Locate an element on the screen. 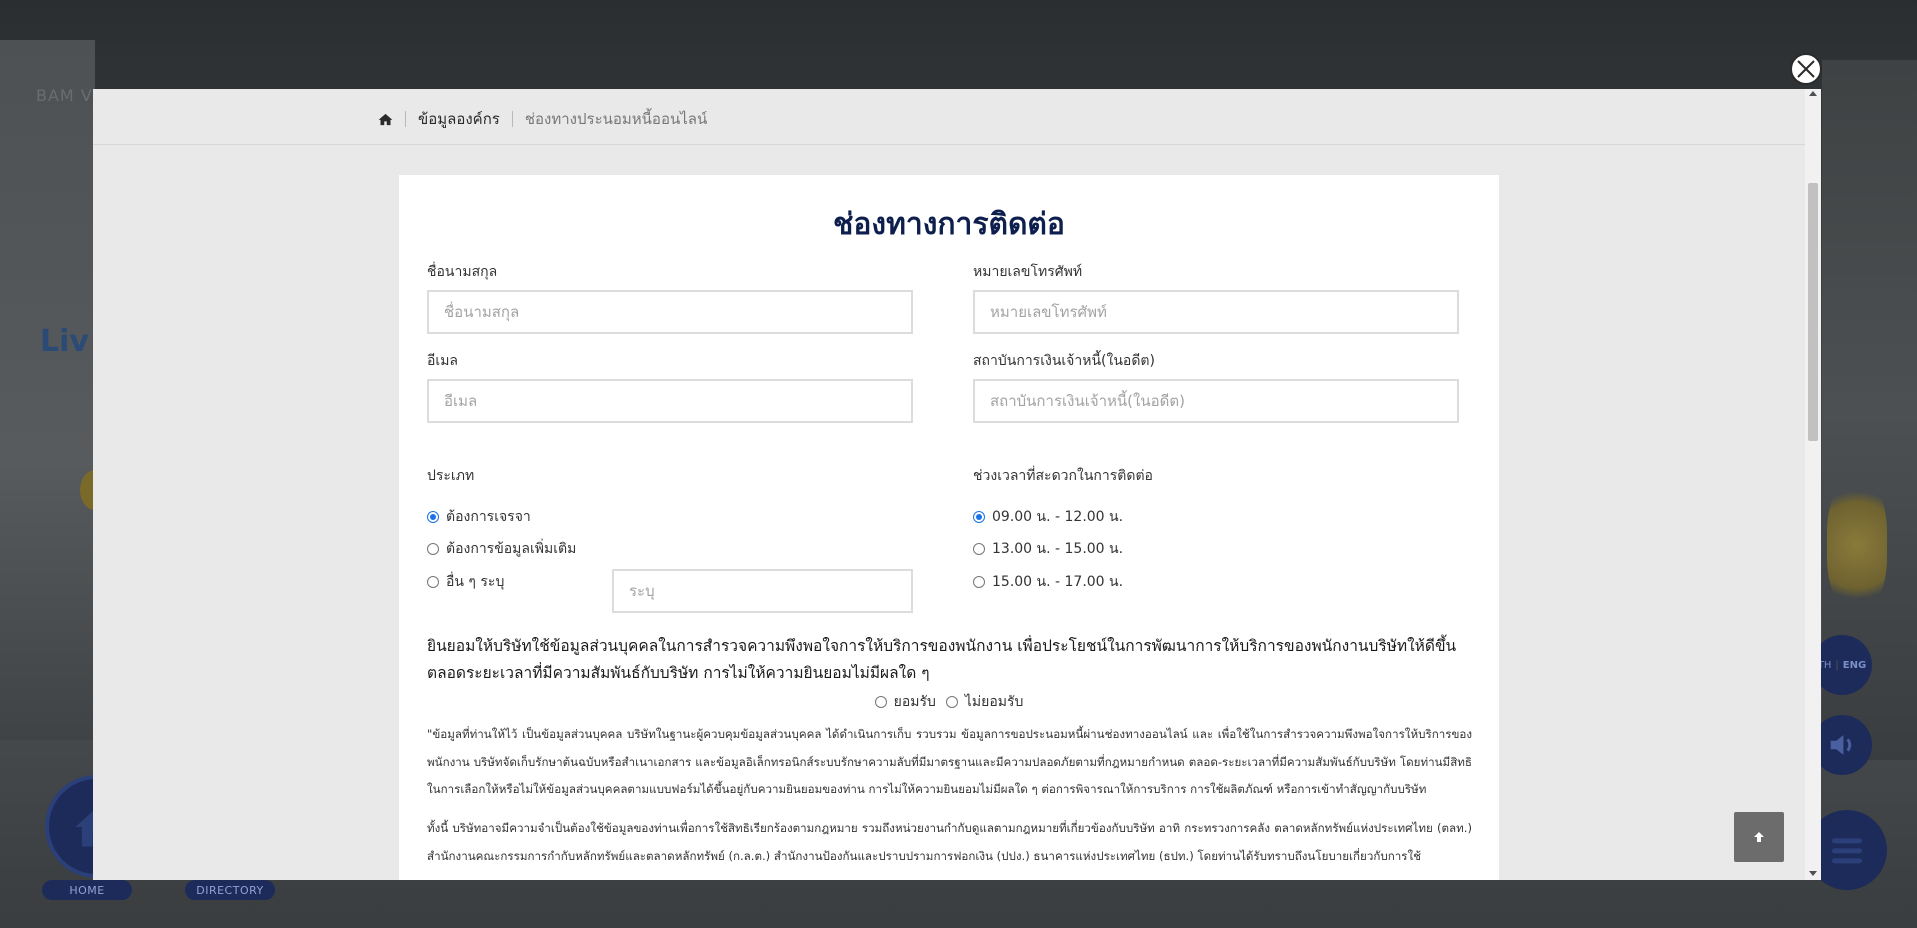  modal-scrollbar is located at coordinates (1813, 484).